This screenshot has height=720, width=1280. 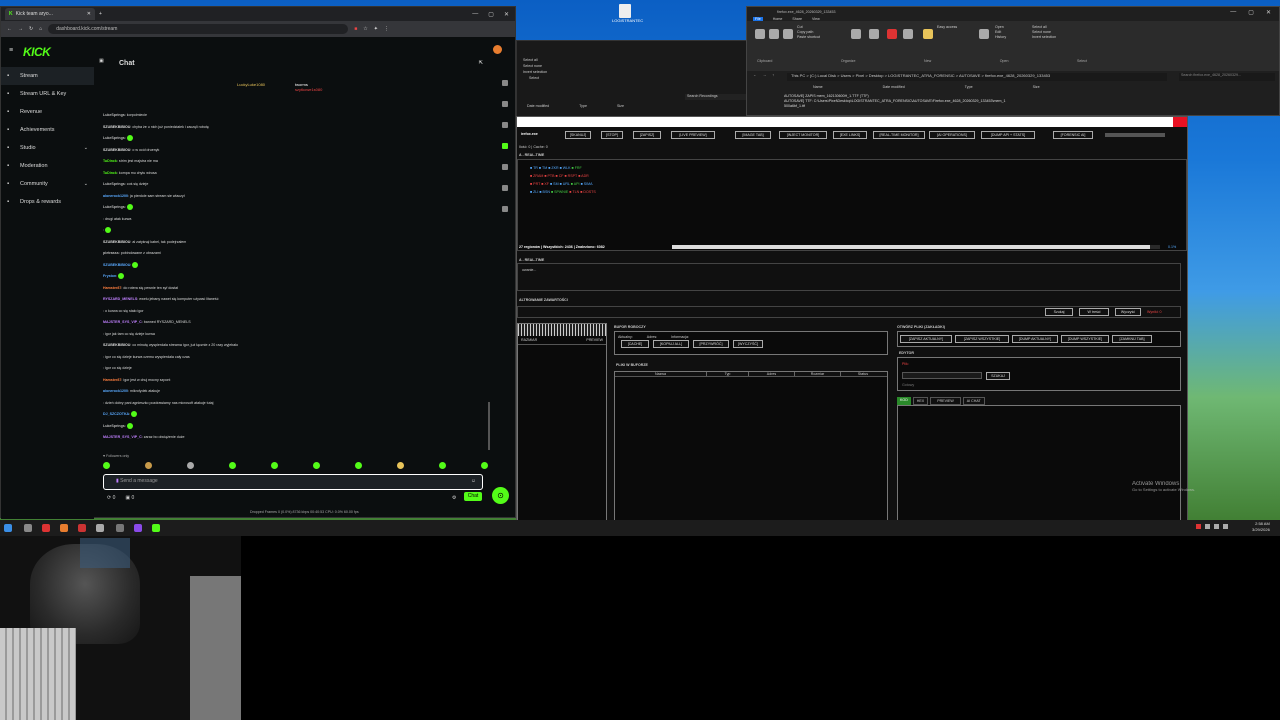 What do you see at coordinates (8, 528) in the screenshot?
I see `start-icon` at bounding box center [8, 528].